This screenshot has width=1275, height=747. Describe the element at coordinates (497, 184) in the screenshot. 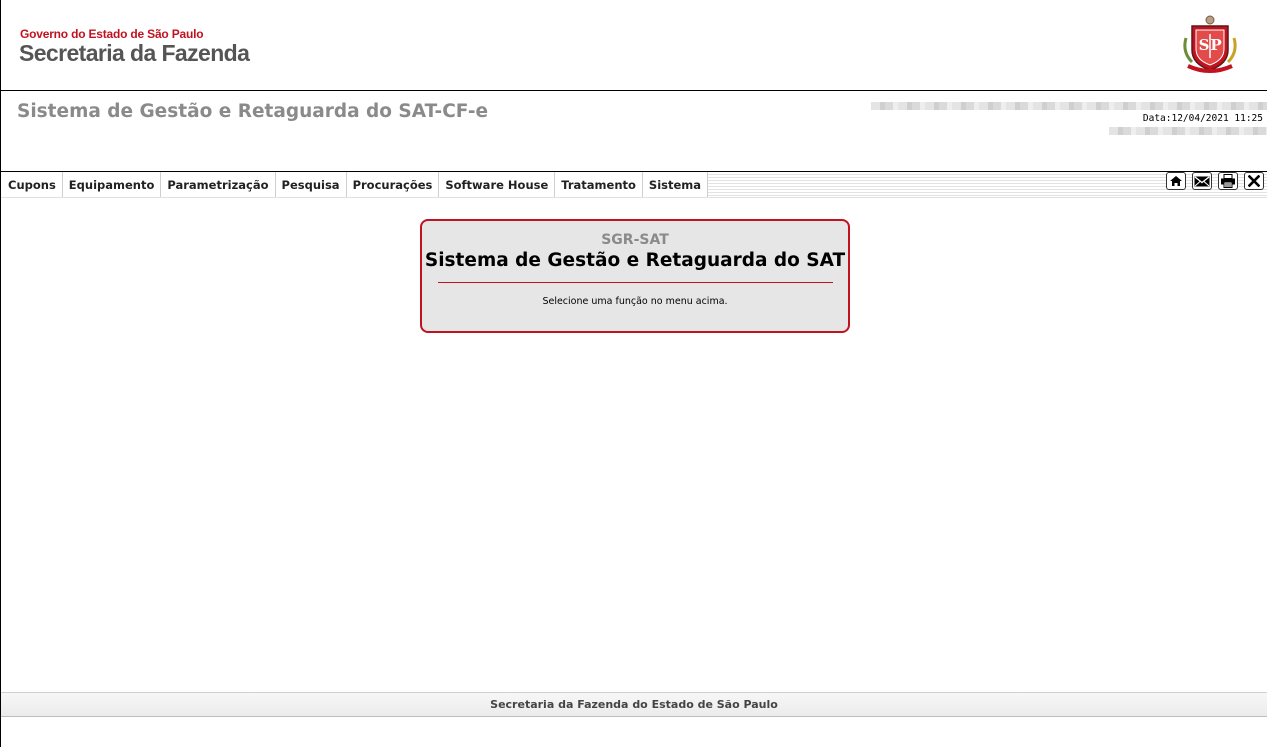

I see `menu-item-software-house: Software House` at that location.